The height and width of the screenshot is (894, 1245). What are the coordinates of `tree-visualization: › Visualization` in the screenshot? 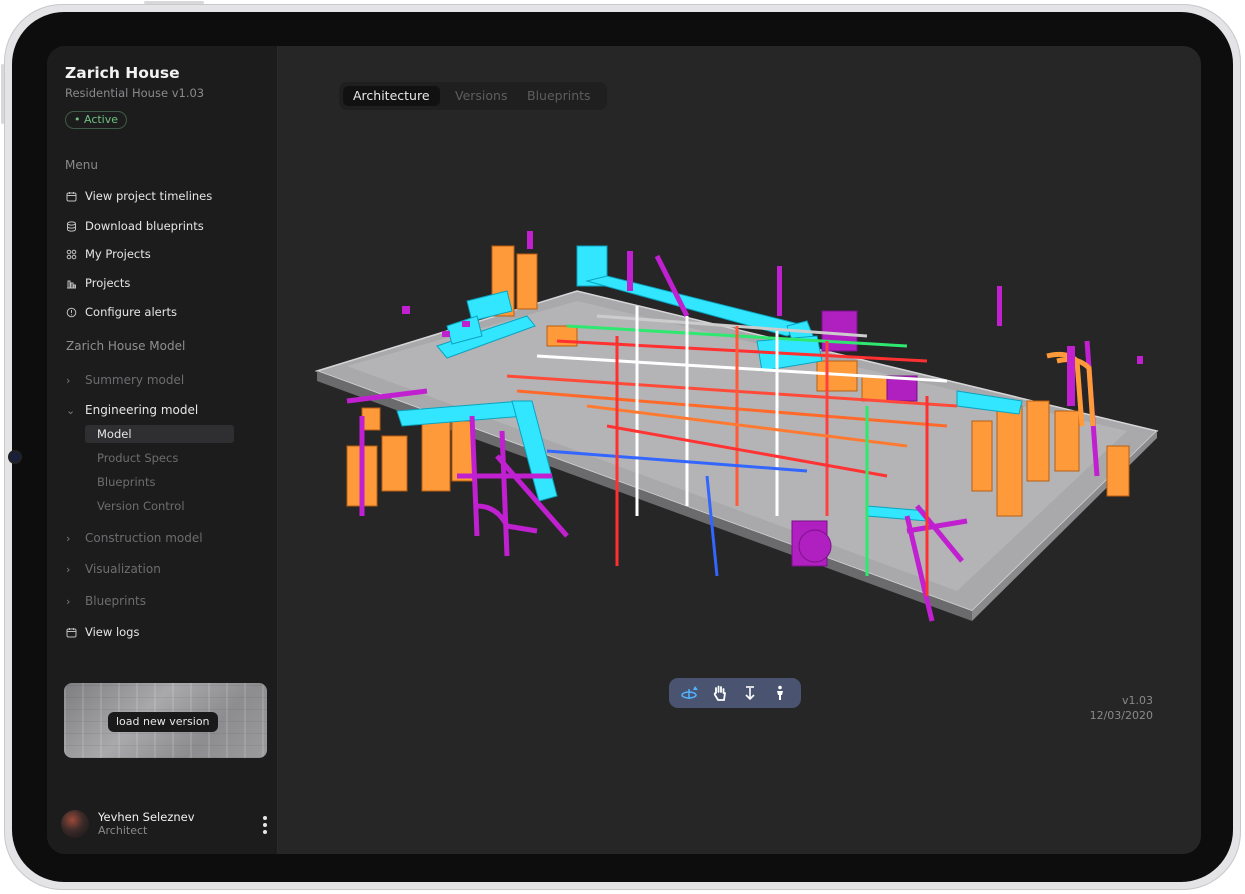 It's located at (113, 569).